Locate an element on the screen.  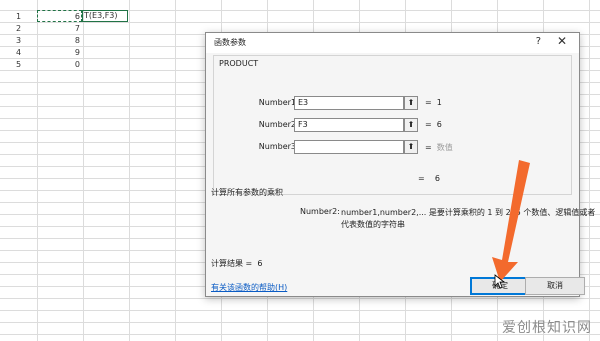
orange-arrow-icon is located at coordinates (511, 221).